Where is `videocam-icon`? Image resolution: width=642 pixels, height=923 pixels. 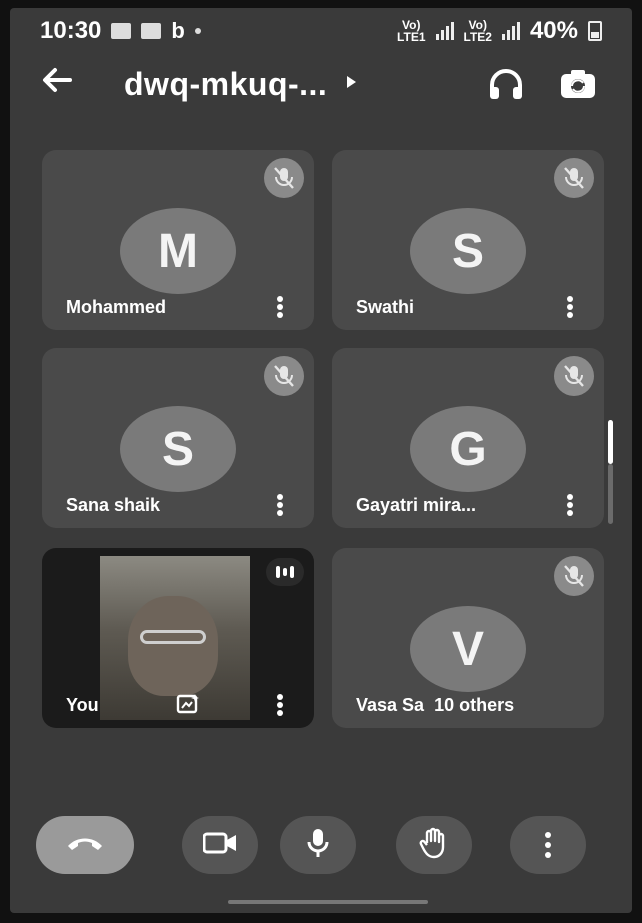 videocam-icon is located at coordinates (219, 845).